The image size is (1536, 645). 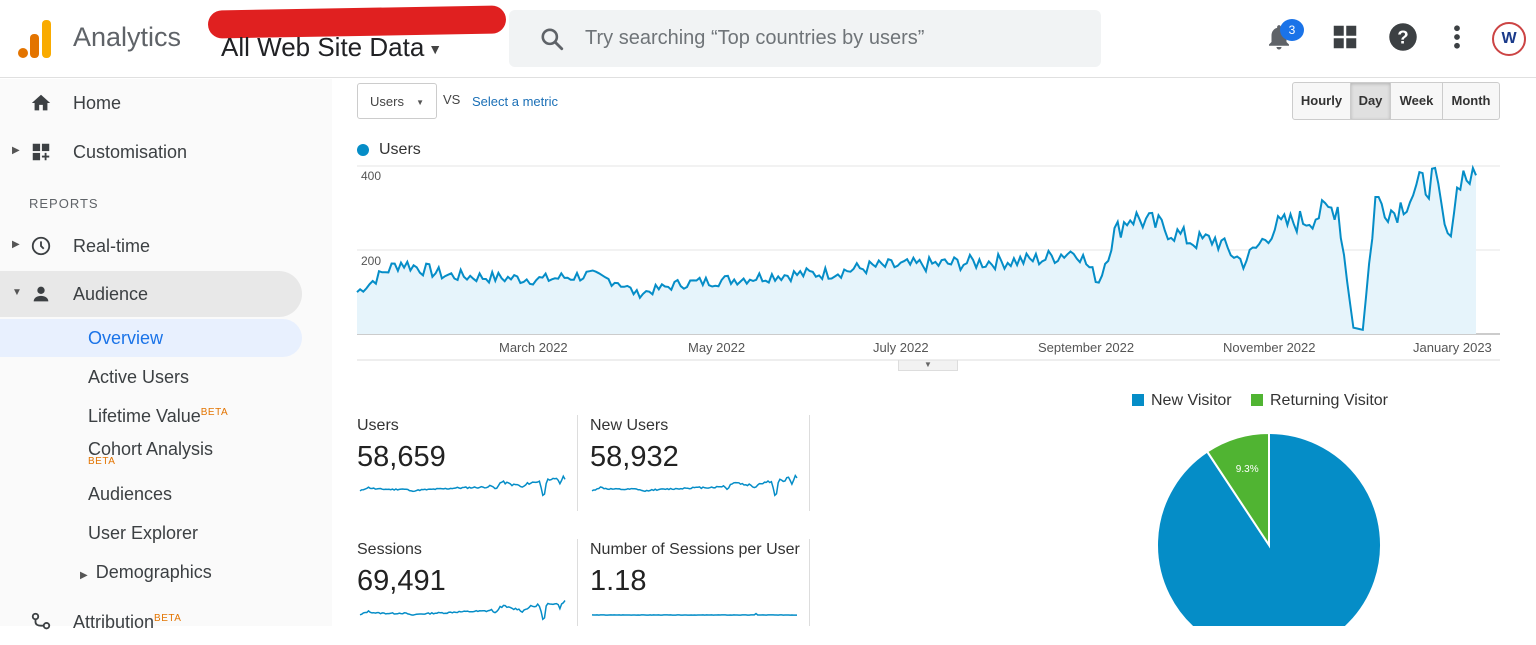 I want to click on legend-swatch-new-visitor, so click(x=1138, y=400).